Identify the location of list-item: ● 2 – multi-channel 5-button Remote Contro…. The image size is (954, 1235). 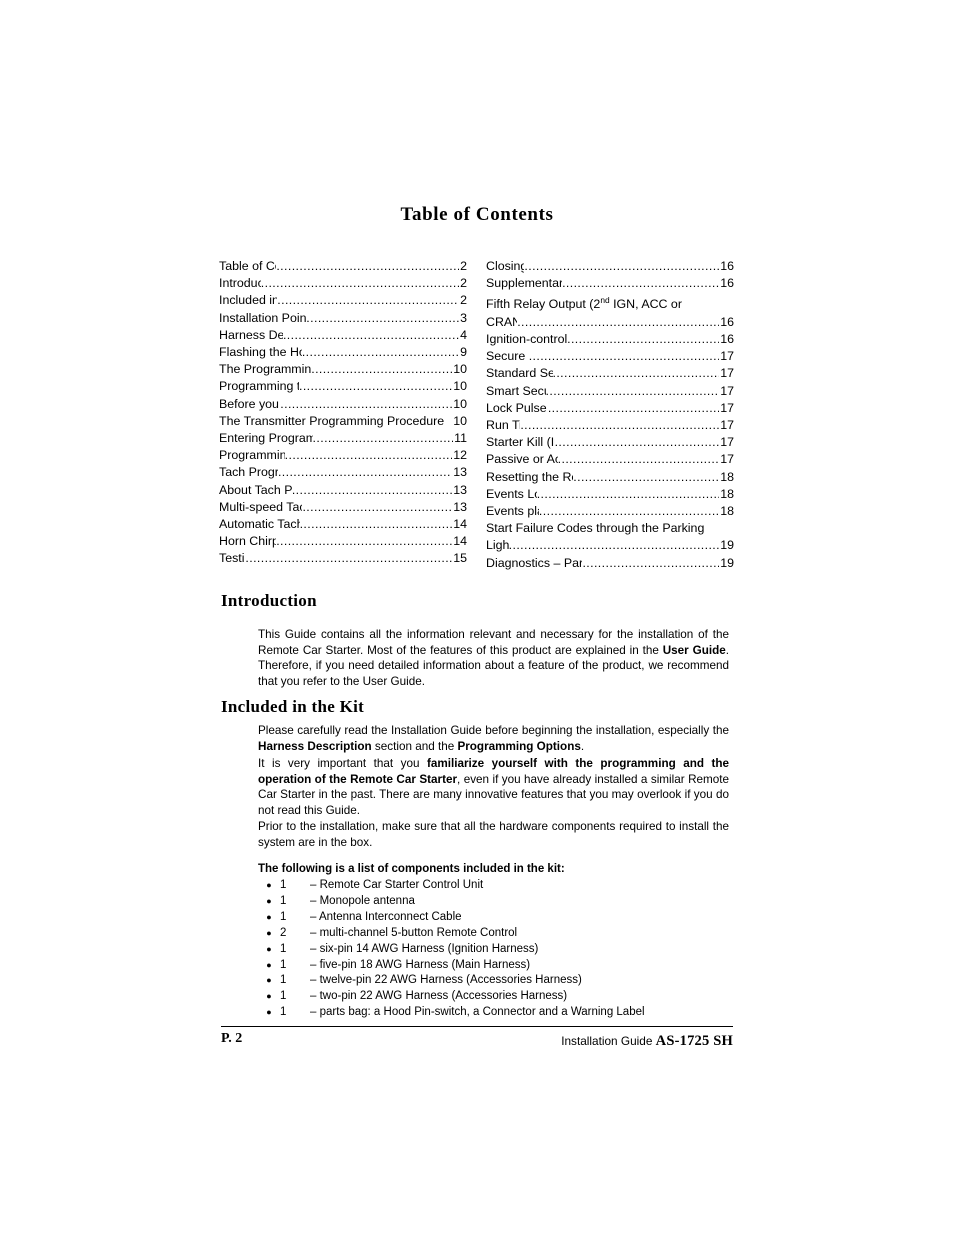
(493, 934).